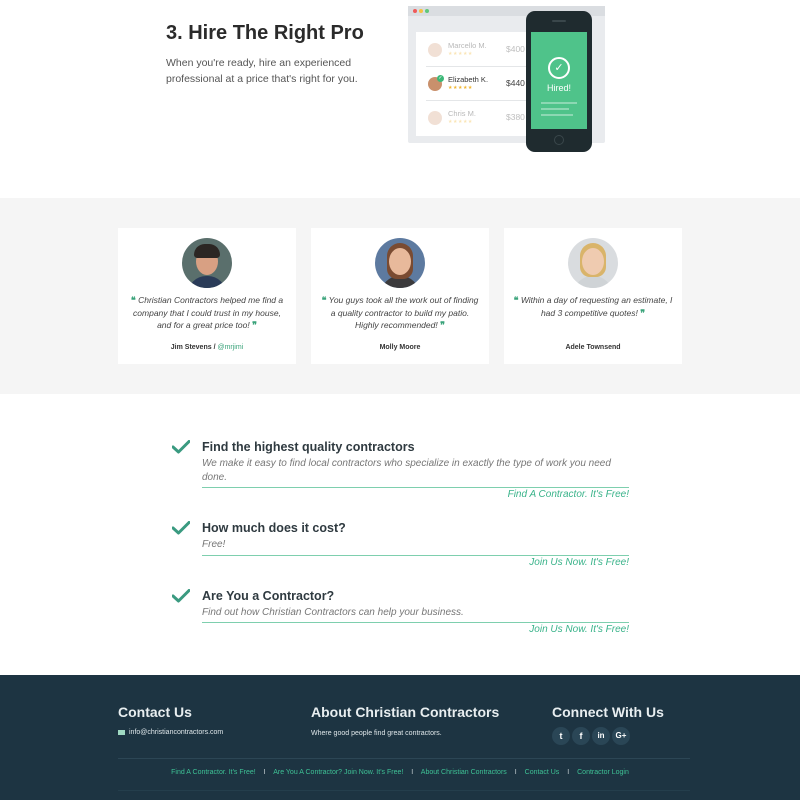 This screenshot has width=800, height=800. Describe the element at coordinates (400, 347) in the screenshot. I see `testimonial-author: Molly Moore` at that location.